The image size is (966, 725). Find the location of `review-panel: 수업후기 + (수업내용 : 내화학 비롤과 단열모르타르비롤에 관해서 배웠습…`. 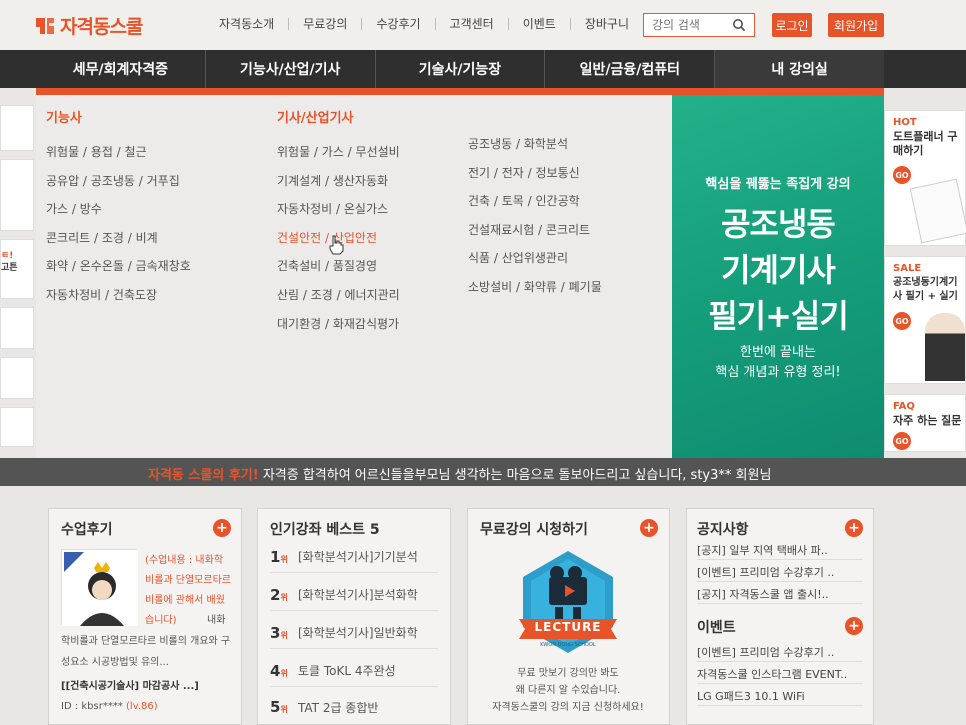

review-panel: 수업후기 + (수업내용 : 내화학 비롤과 단열모르타르비롤에 관해서 배웠습… is located at coordinates (145, 616).